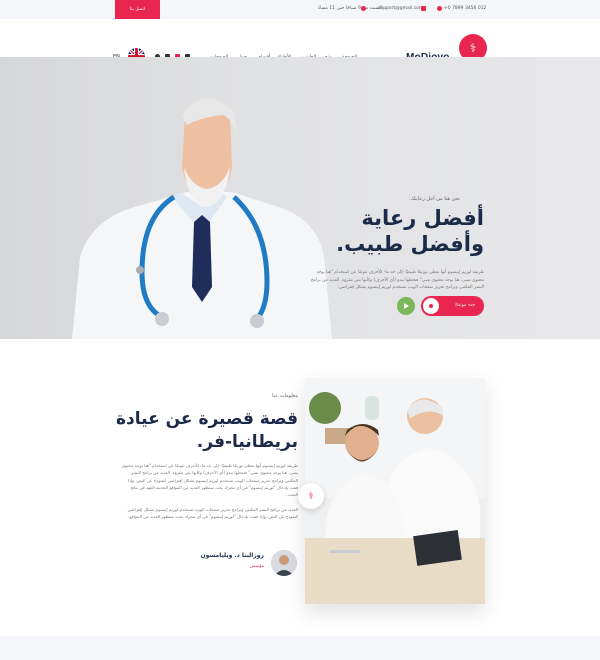  Describe the element at coordinates (423, 8) in the screenshot. I see `mail-icon` at that location.